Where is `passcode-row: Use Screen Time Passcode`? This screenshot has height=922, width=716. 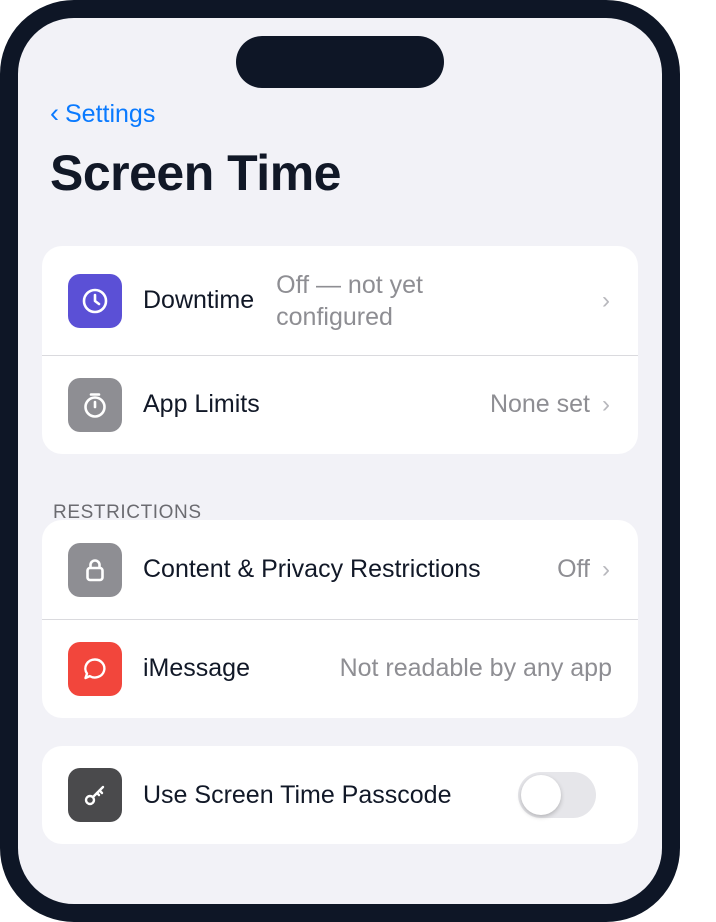
passcode-row: Use Screen Time Passcode is located at coordinates (340, 795).